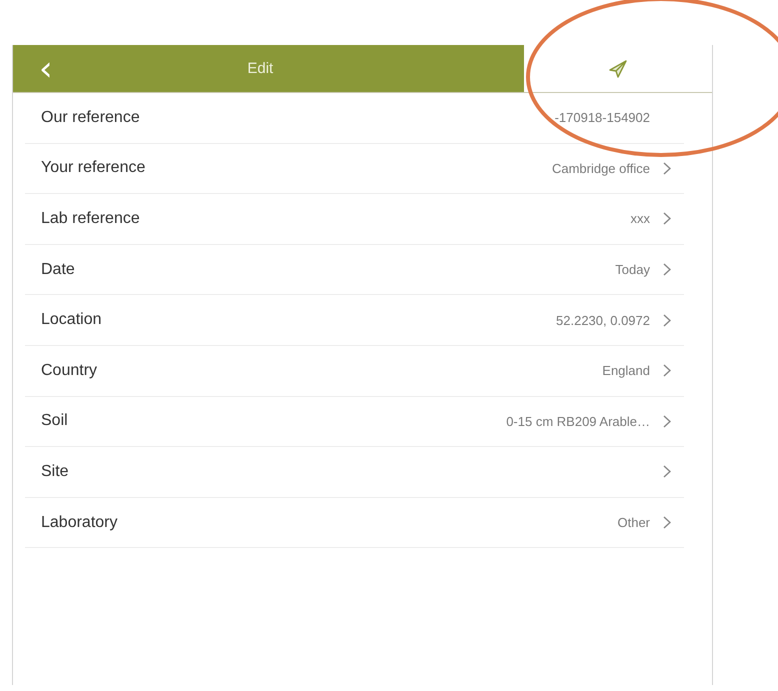 This screenshot has height=691, width=778. I want to click on list-row: Your reference Cambridge office, so click(354, 169).